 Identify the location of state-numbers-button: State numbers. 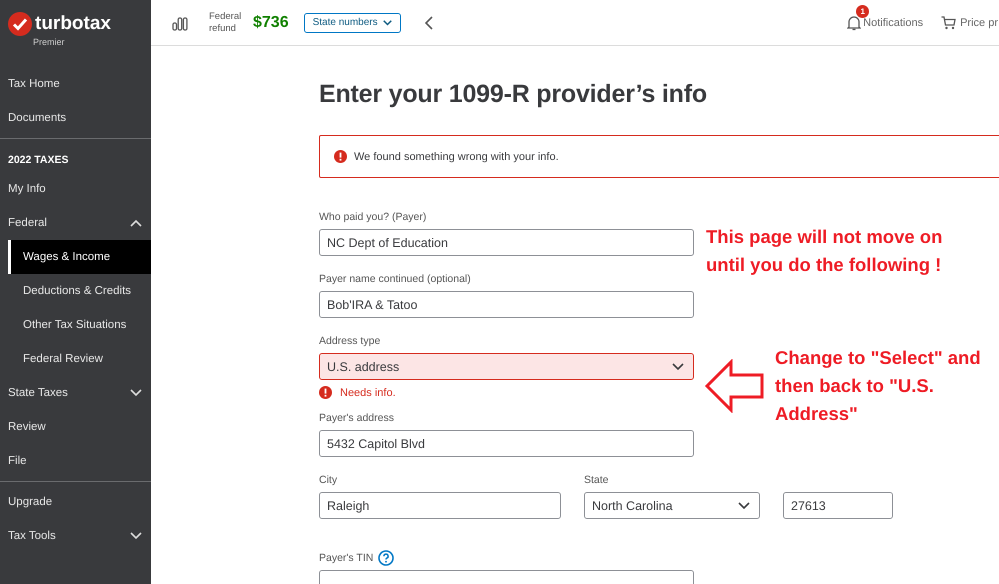
(352, 22).